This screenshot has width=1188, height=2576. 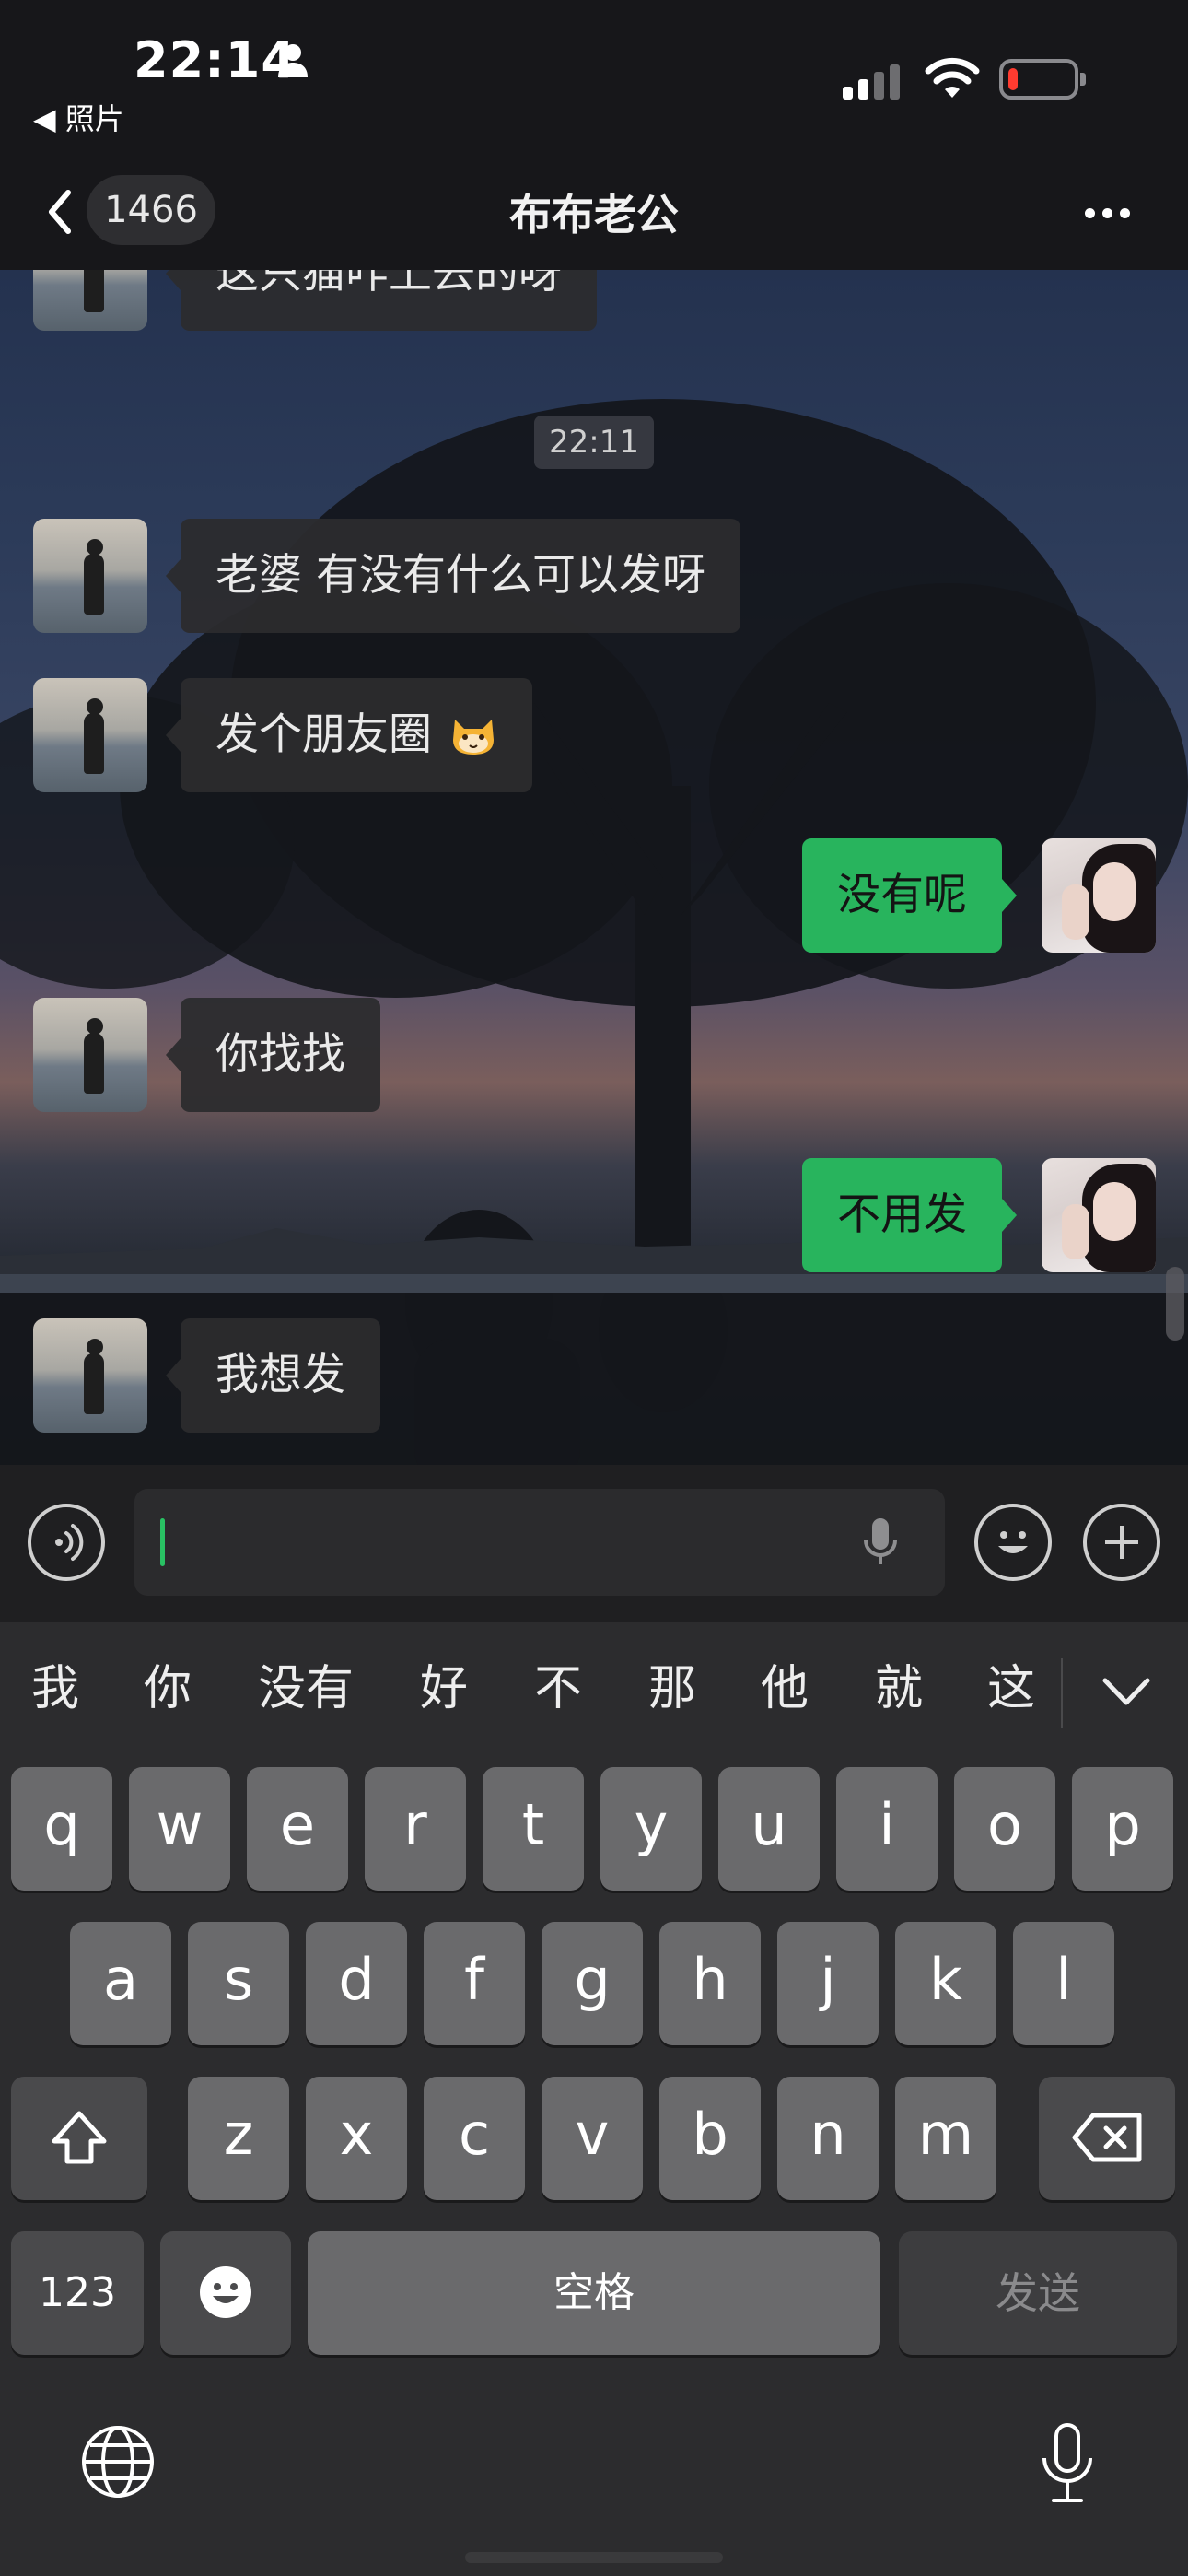 I want to click on divider, so click(x=1062, y=1693).